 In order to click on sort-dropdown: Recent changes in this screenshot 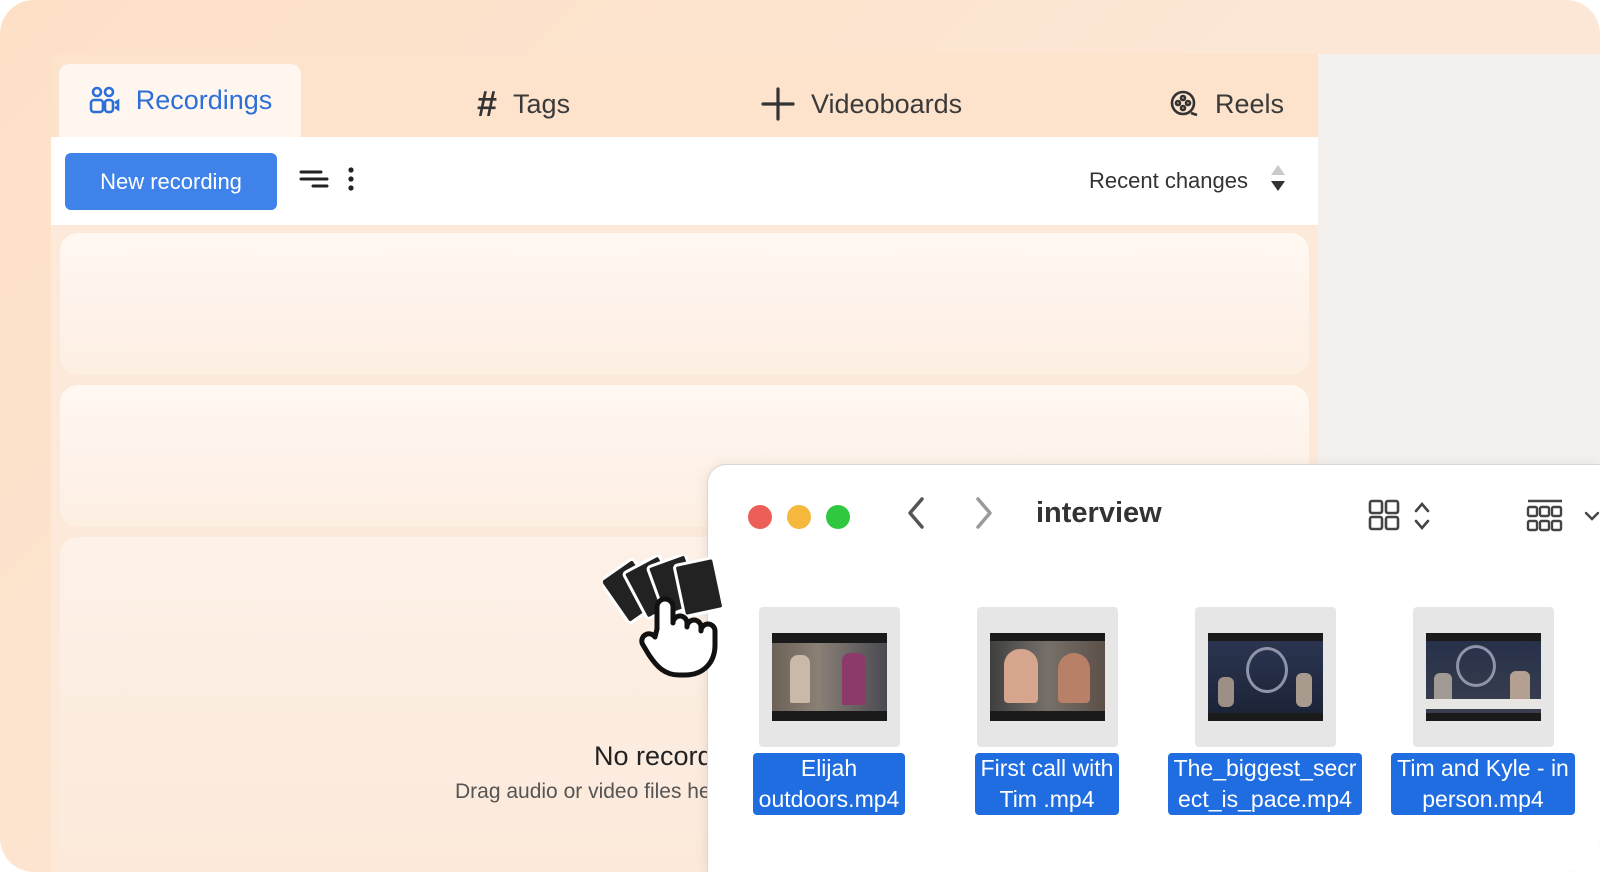, I will do `click(1187, 181)`.